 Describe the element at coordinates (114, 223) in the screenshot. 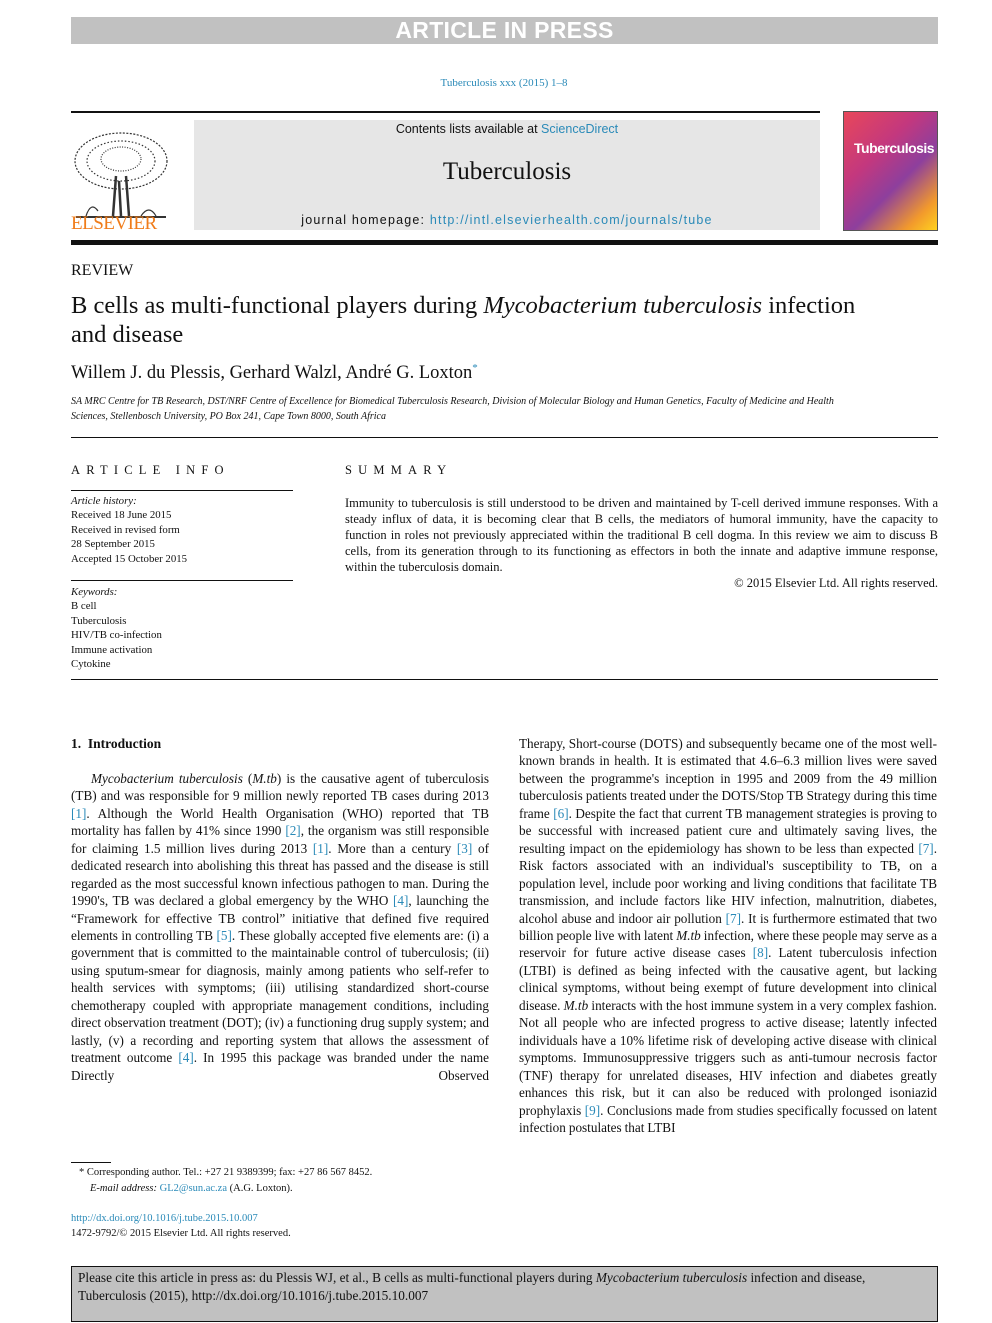

I see `elsevier-wordmark: ELSEVIER` at that location.